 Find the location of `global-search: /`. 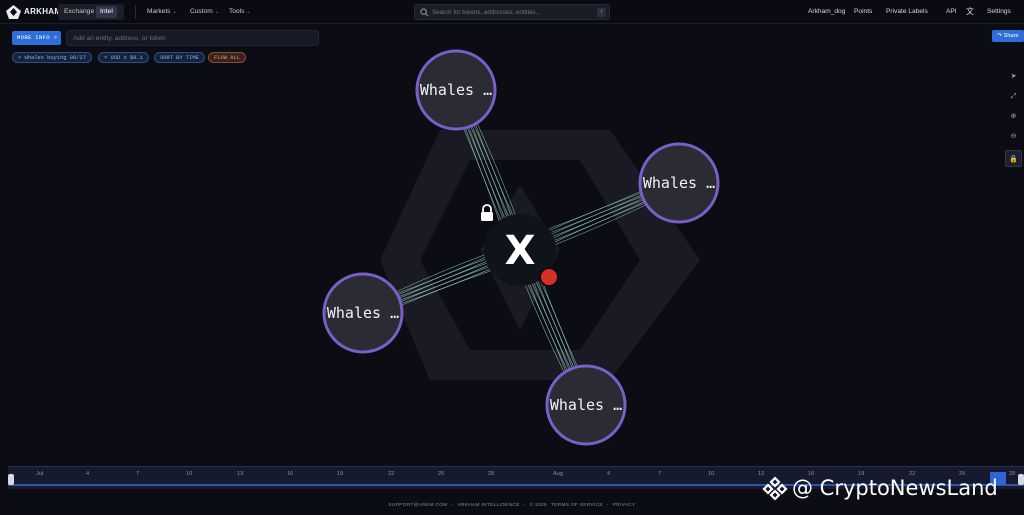

global-search: / is located at coordinates (512, 12).